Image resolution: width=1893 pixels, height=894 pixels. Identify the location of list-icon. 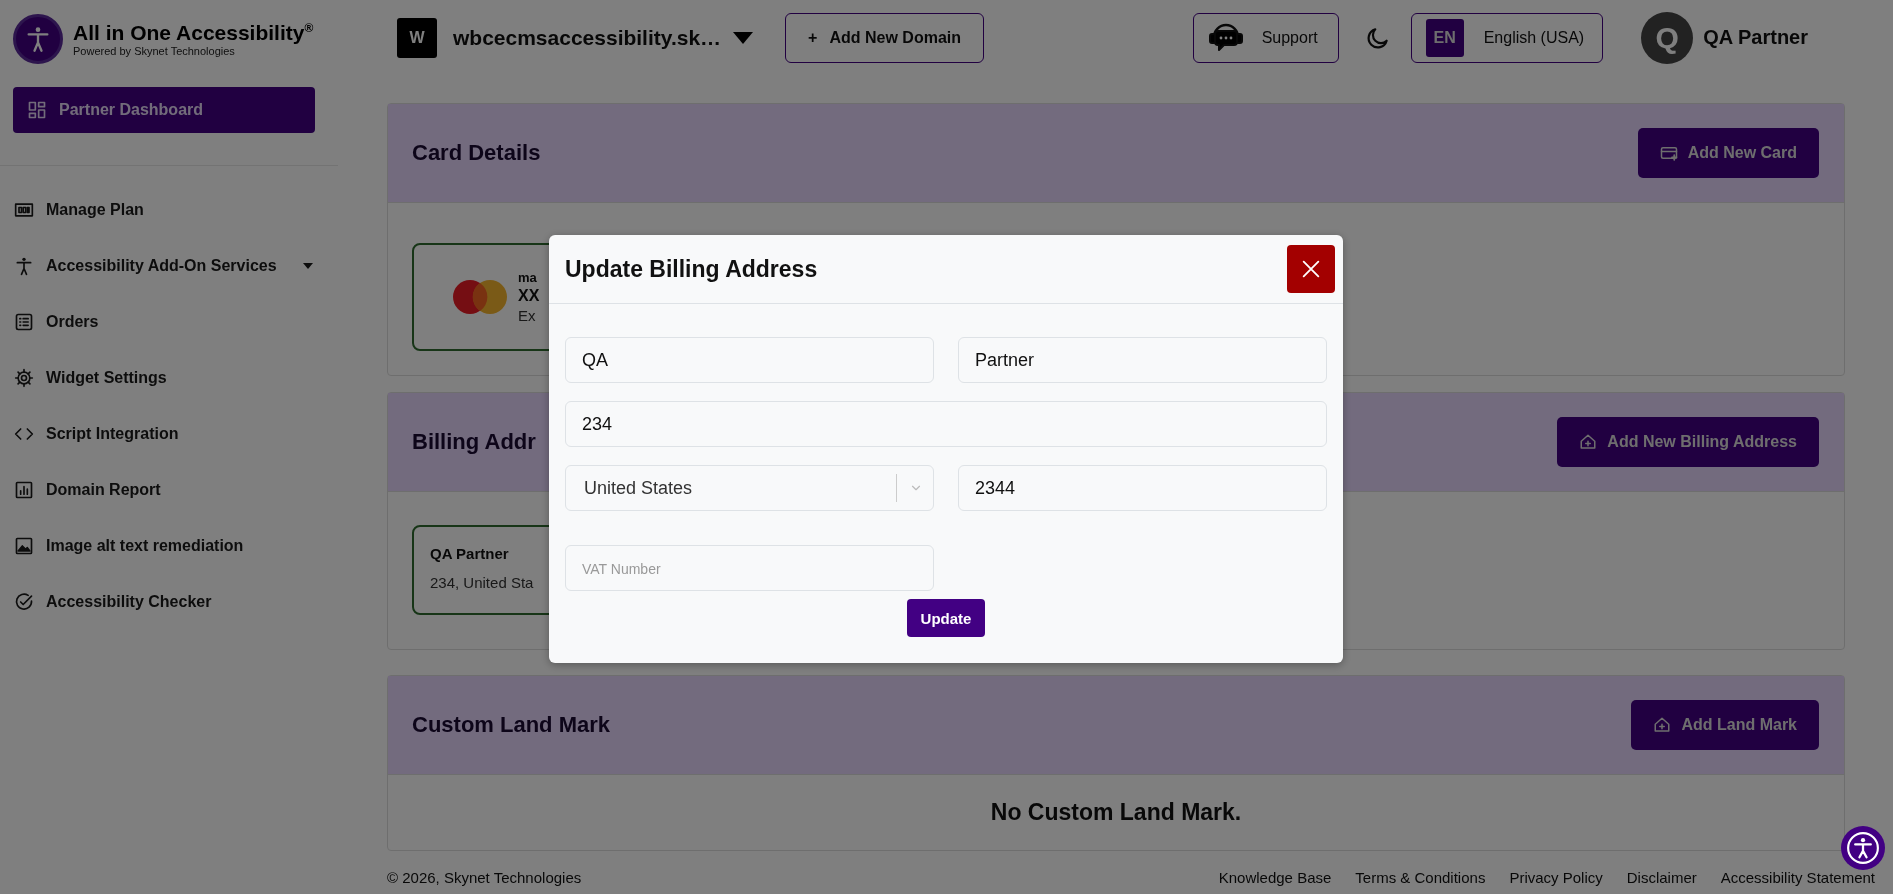
(24, 322).